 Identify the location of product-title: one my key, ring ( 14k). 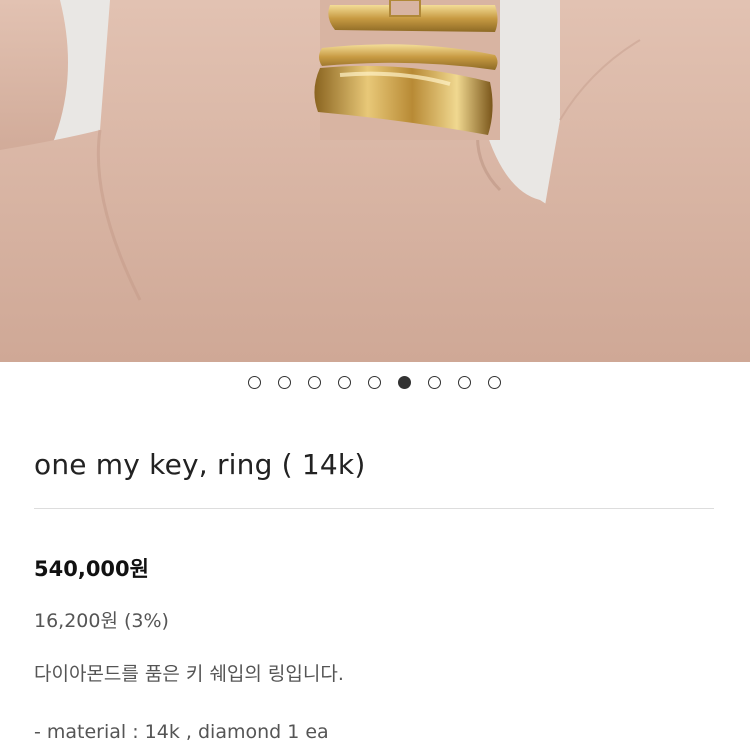
(200, 464).